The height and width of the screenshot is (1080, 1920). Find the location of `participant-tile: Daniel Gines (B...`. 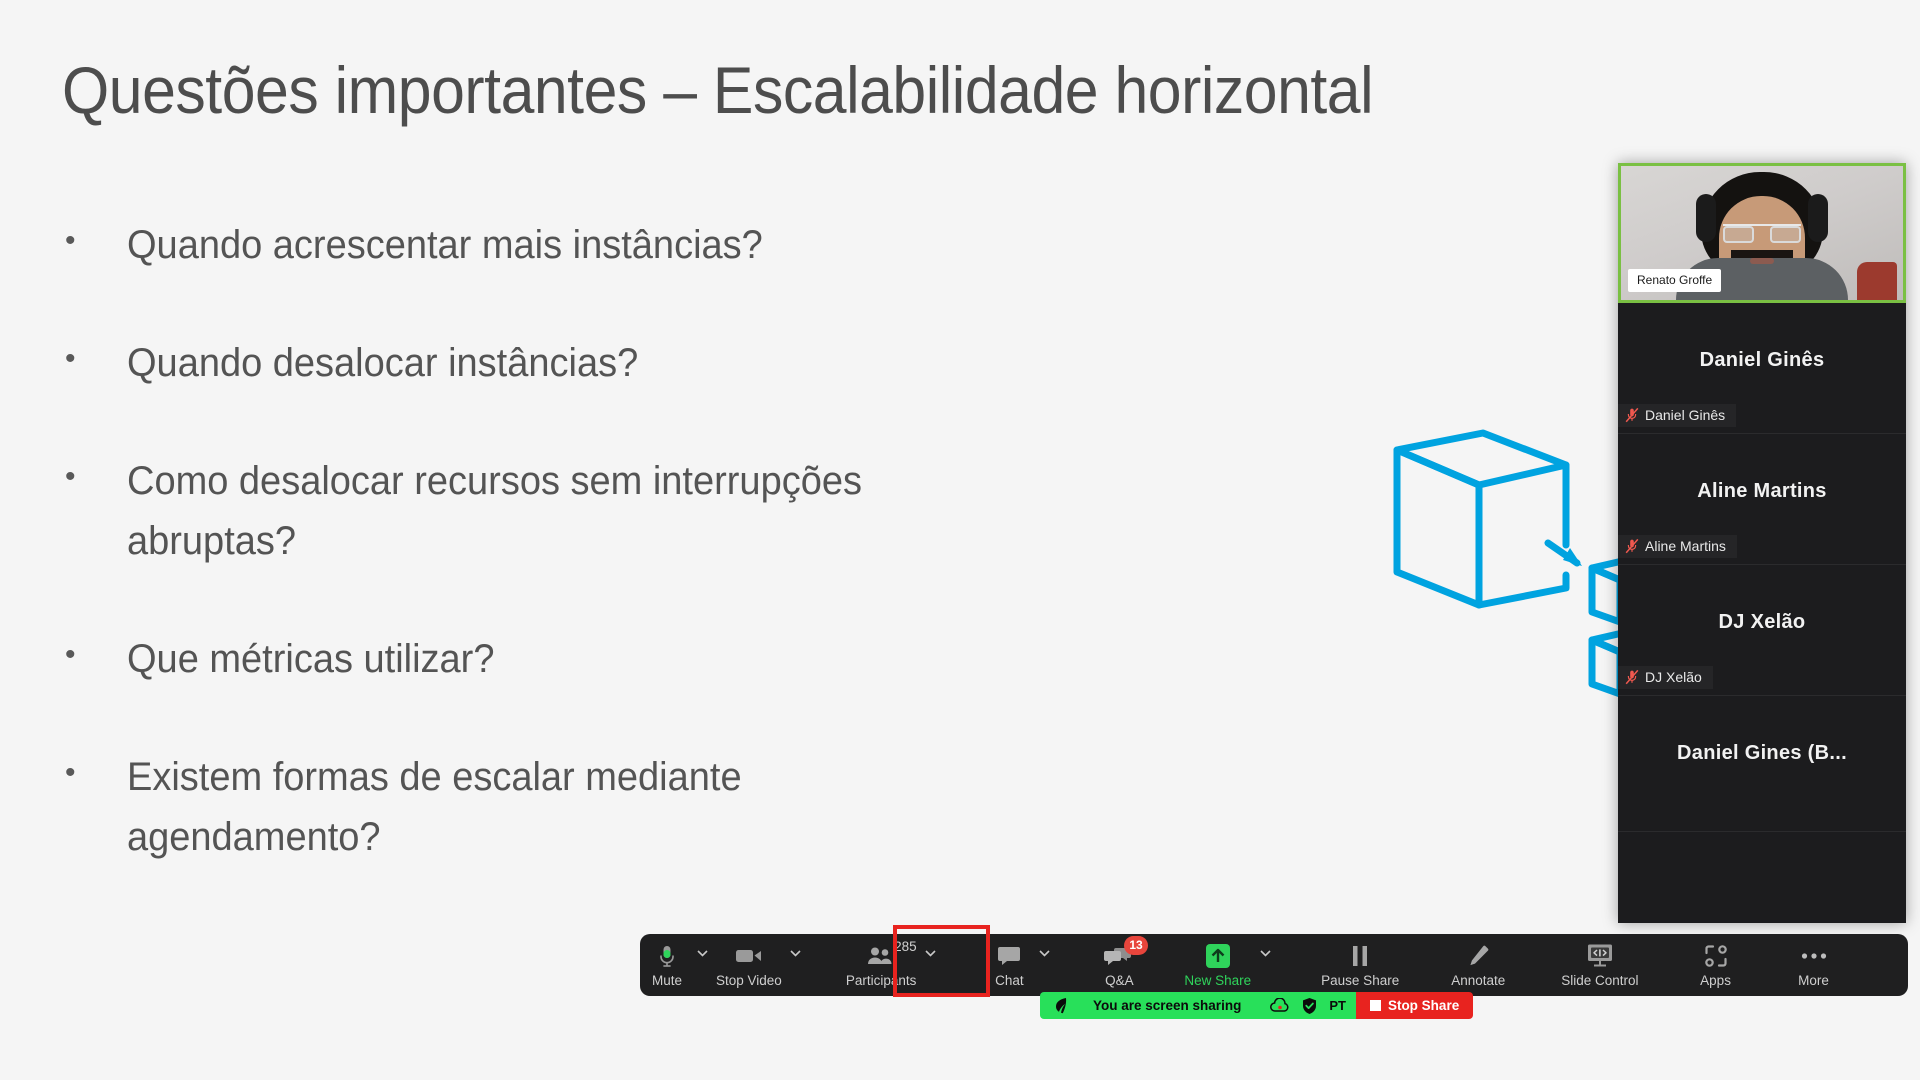

participant-tile: Daniel Gines (B... is located at coordinates (1762, 764).